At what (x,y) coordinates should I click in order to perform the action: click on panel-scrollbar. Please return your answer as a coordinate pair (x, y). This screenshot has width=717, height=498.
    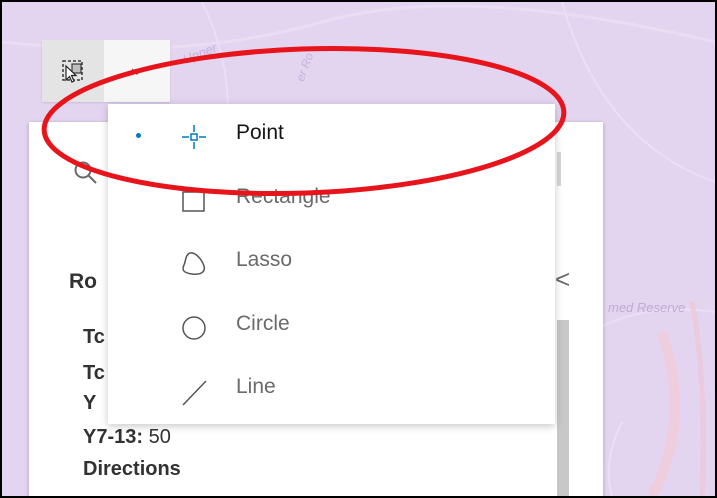
    Looking at the image, I should click on (563, 408).